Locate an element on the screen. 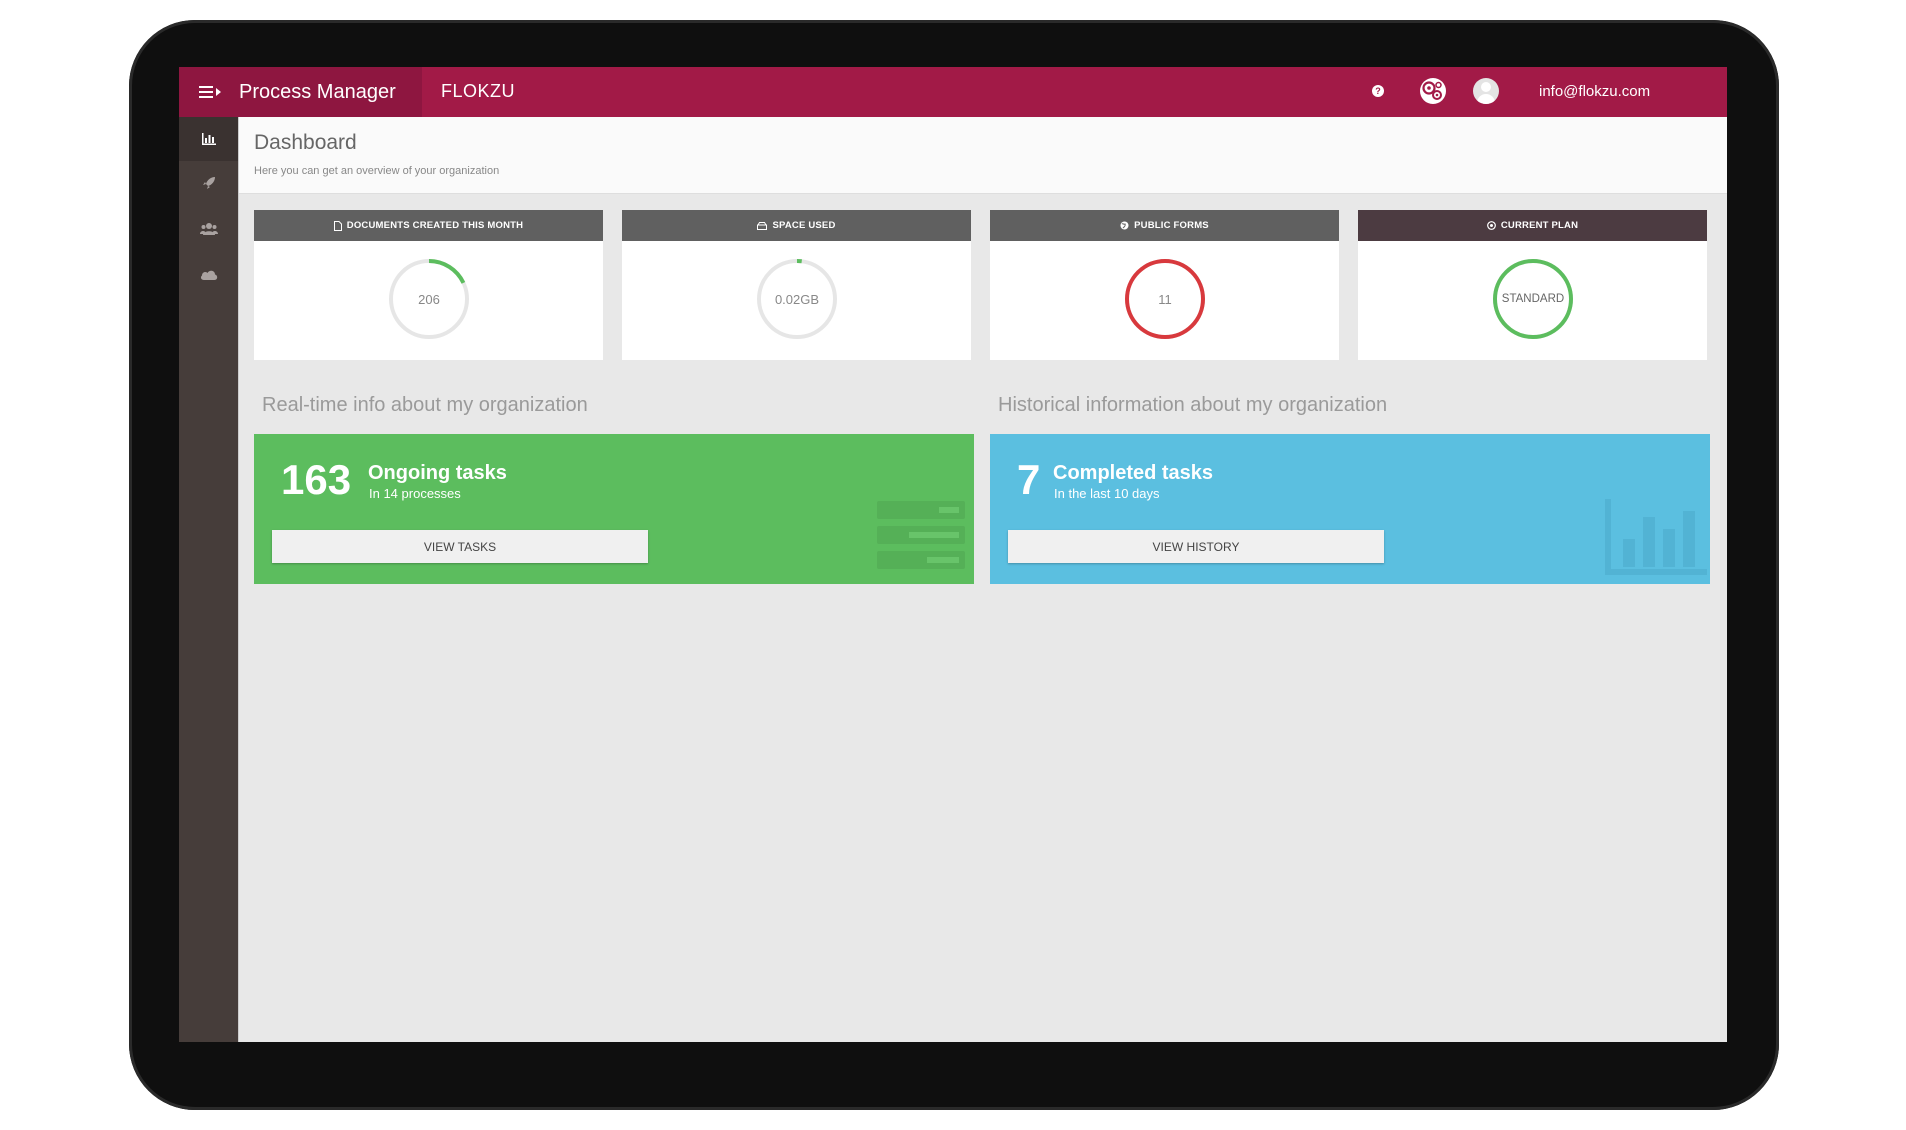 The height and width of the screenshot is (1130, 1906). stat-ring: STANDARD is located at coordinates (1533, 299).